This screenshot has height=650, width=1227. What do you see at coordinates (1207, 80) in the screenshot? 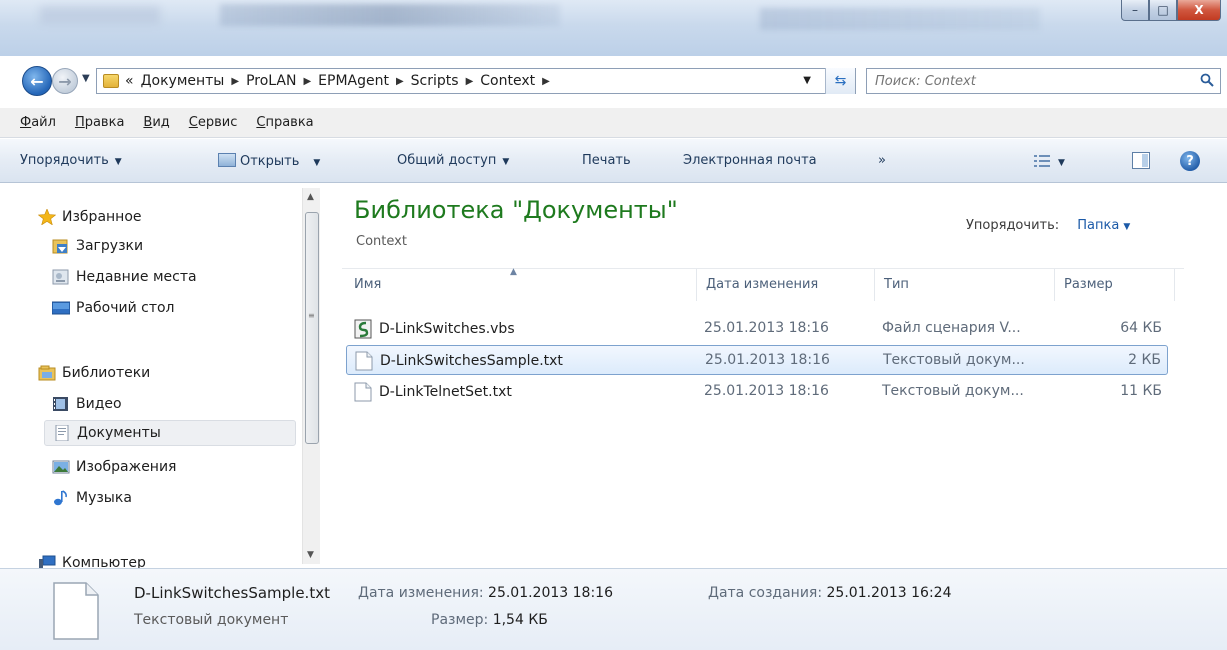
I see `search-icon` at bounding box center [1207, 80].